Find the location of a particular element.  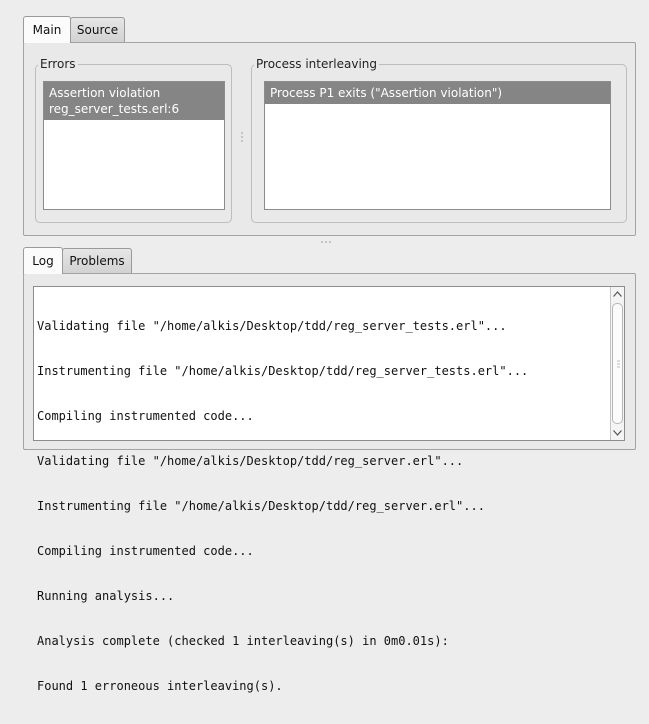

tab-log-label: Log is located at coordinates (43, 261).